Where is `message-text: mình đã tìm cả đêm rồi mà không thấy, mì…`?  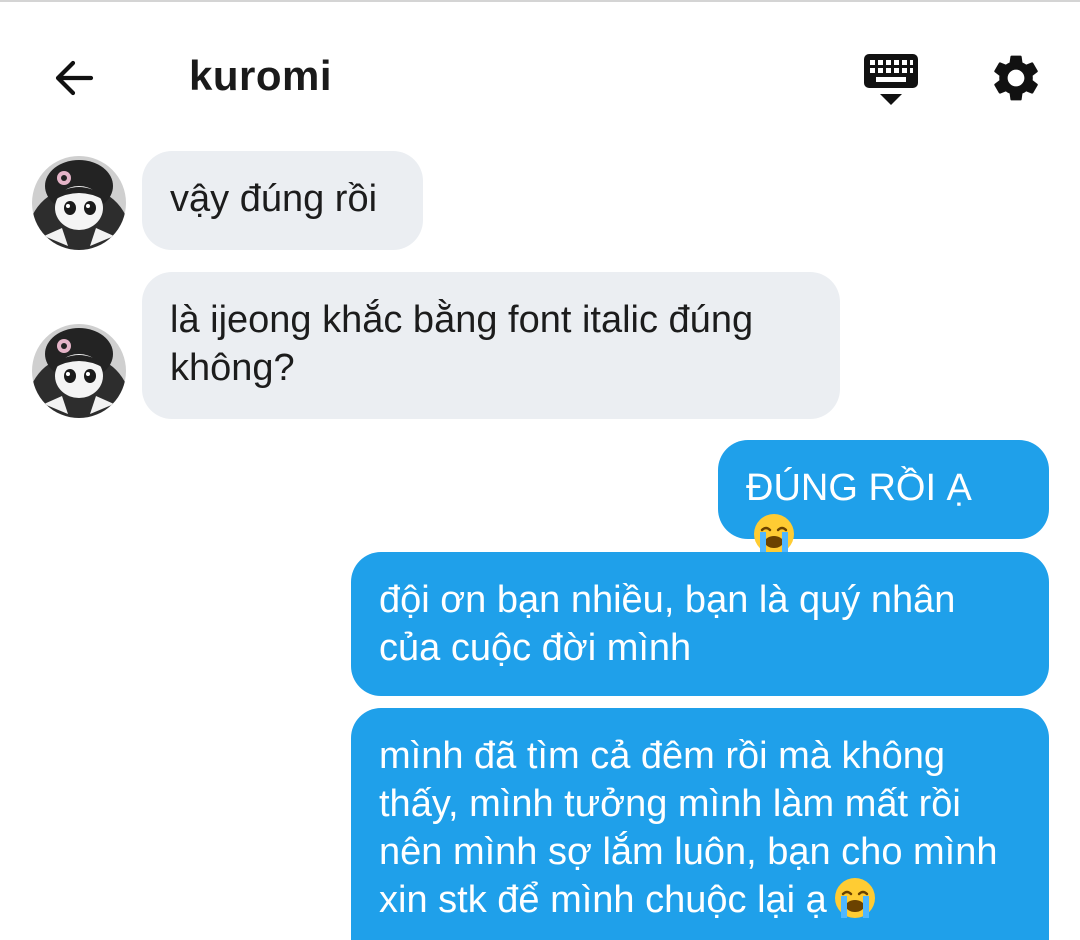
message-text: mình đã tìm cả đêm rồi mà không thấy, mì… is located at coordinates (688, 828).